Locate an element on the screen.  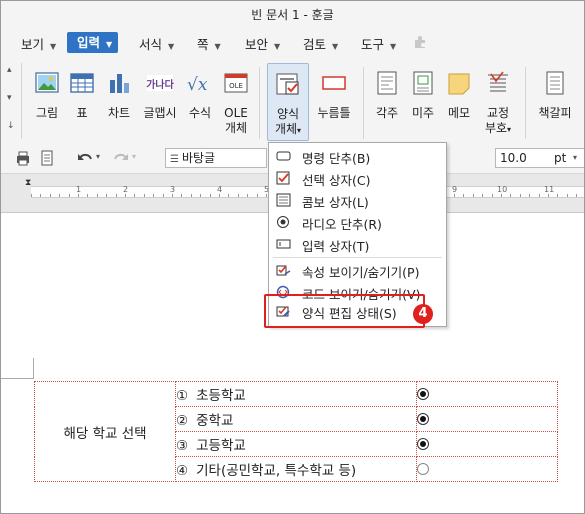
menu-item-text-input: 입력 상자(T) is located at coordinates (357, 244).